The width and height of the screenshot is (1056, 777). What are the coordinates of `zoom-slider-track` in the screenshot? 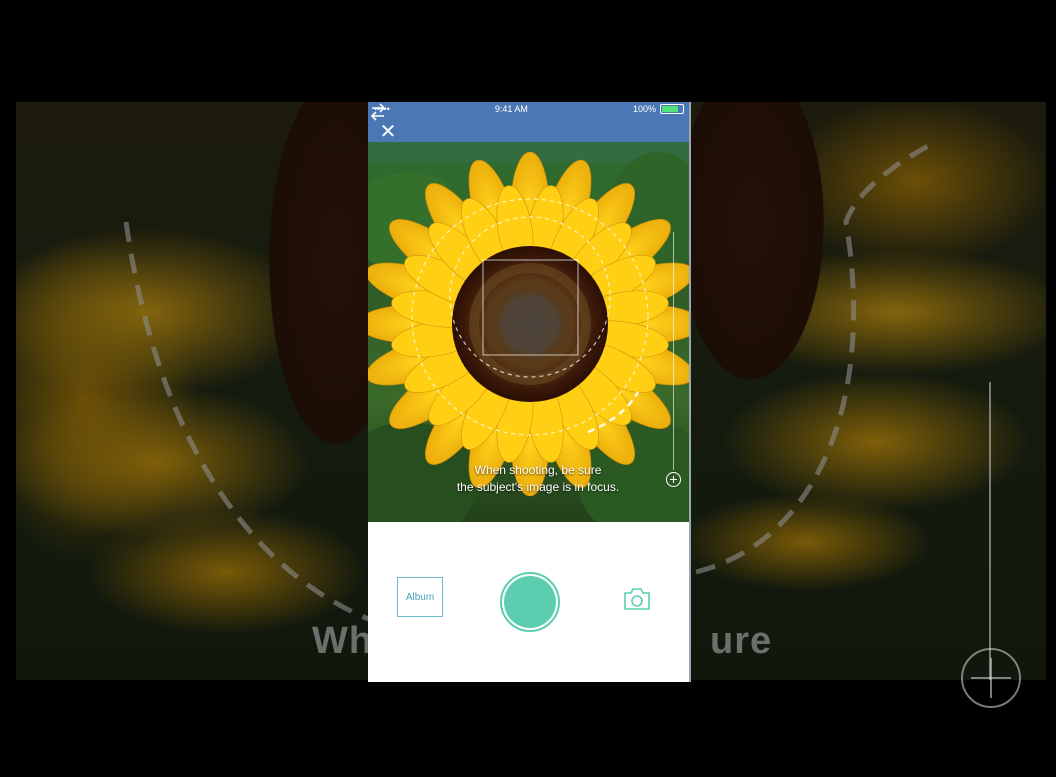 It's located at (673, 351).